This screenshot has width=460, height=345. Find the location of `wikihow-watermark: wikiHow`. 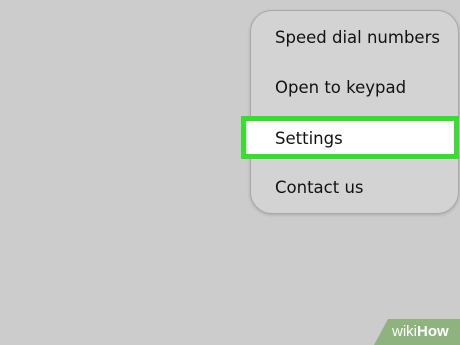

wikihow-watermark: wikiHow is located at coordinates (417, 332).